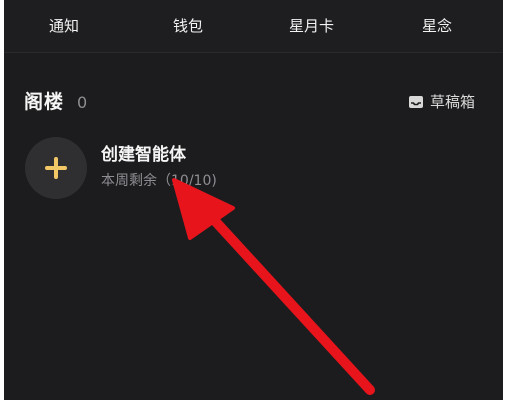  What do you see at coordinates (64, 26) in the screenshot?
I see `nav-item-notifications: 通知` at bounding box center [64, 26].